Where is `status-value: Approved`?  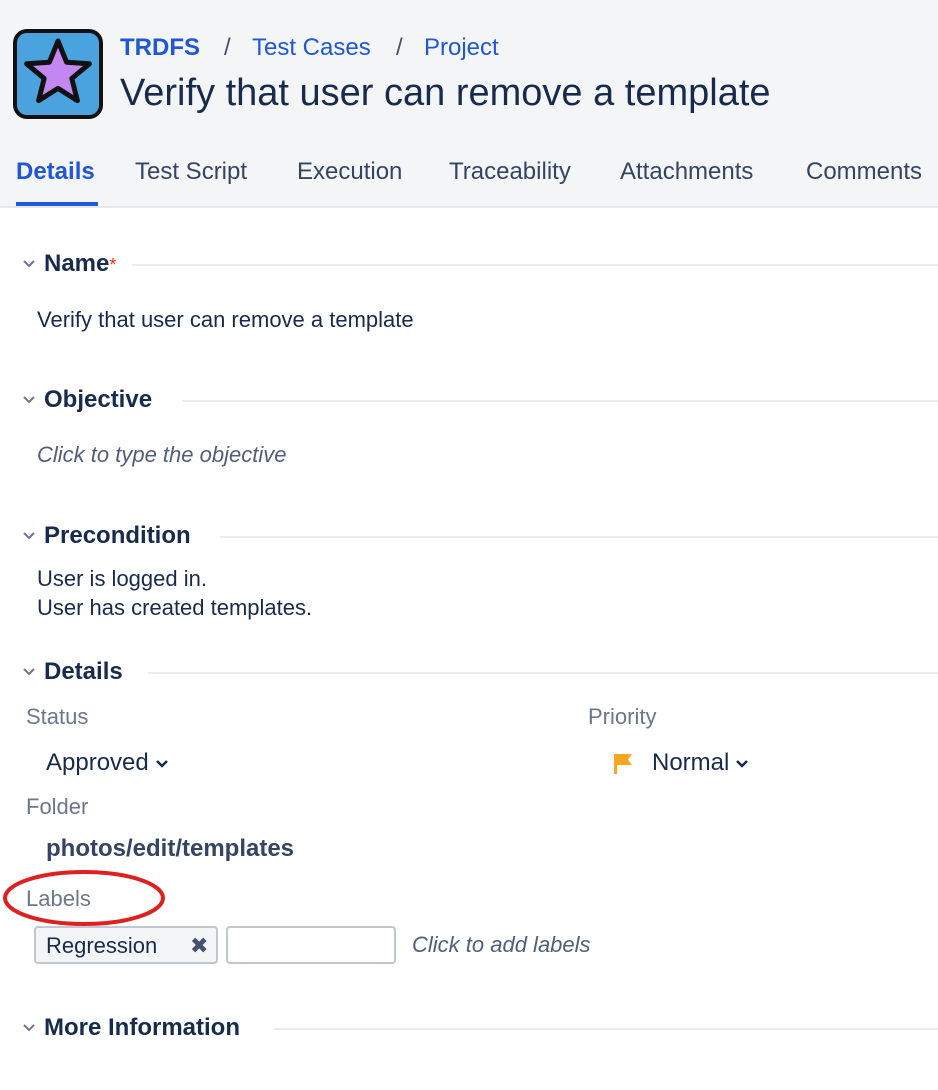
status-value: Approved is located at coordinates (97, 762).